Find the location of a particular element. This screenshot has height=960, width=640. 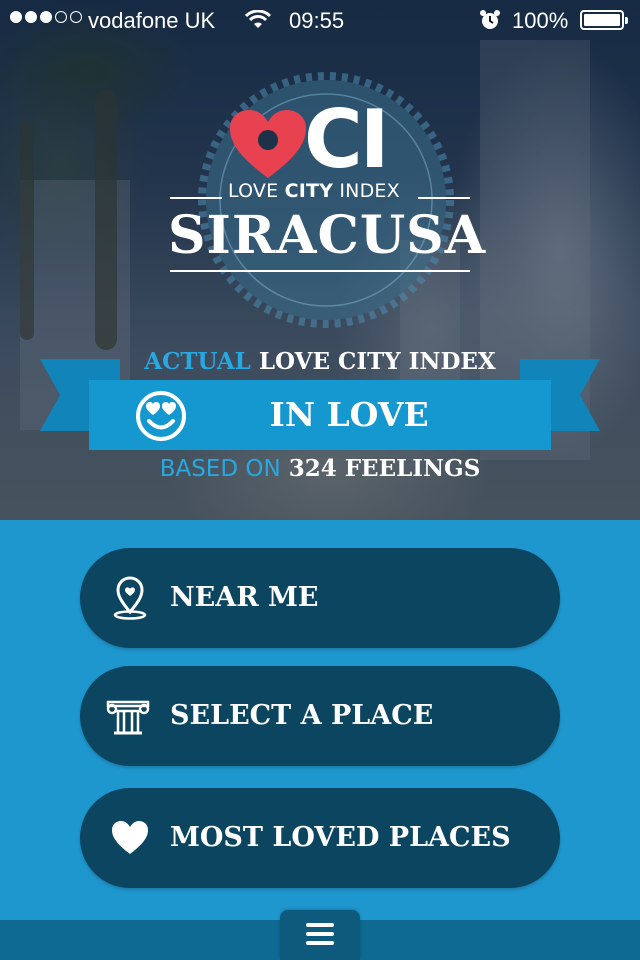

heart-eyes-smiley-icon is located at coordinates (161, 416).